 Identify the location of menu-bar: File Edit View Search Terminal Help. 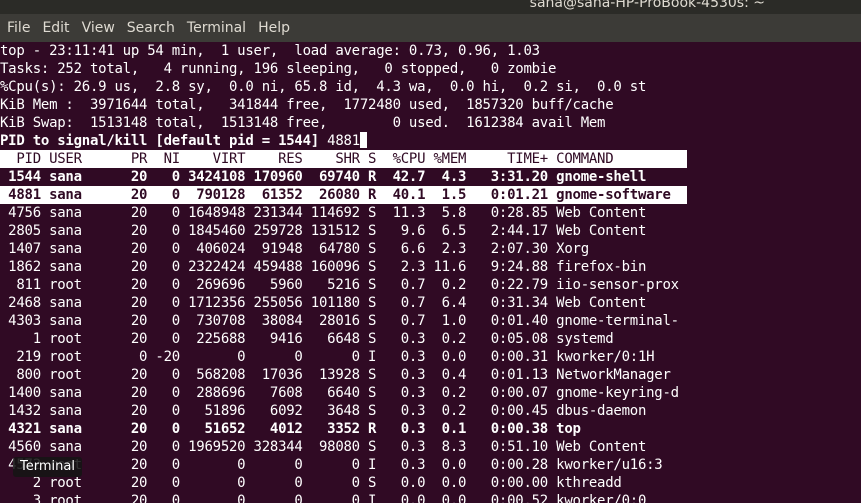
(430, 28).